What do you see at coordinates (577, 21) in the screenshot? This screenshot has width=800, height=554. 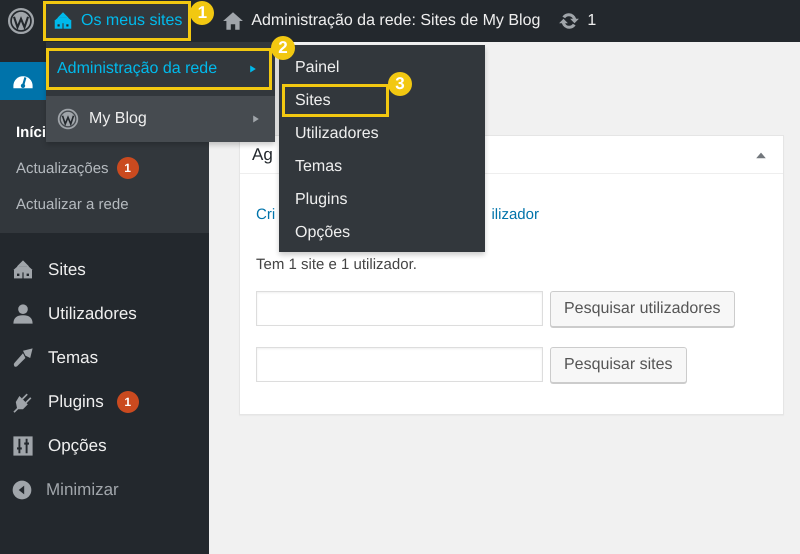 I see `updates-link: 1` at bounding box center [577, 21].